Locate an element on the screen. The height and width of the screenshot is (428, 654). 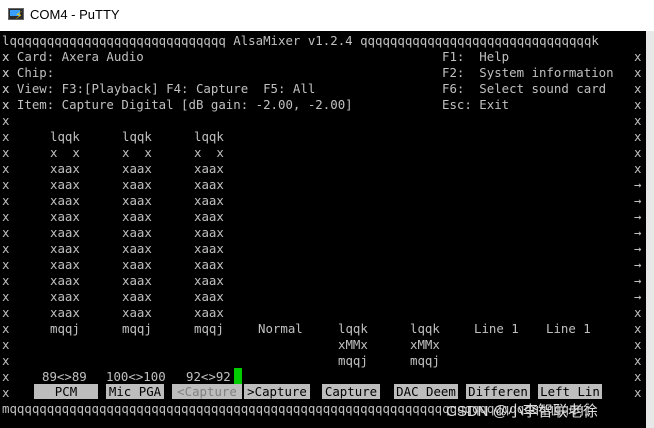
switch-bottom: mqqj is located at coordinates (425, 360).